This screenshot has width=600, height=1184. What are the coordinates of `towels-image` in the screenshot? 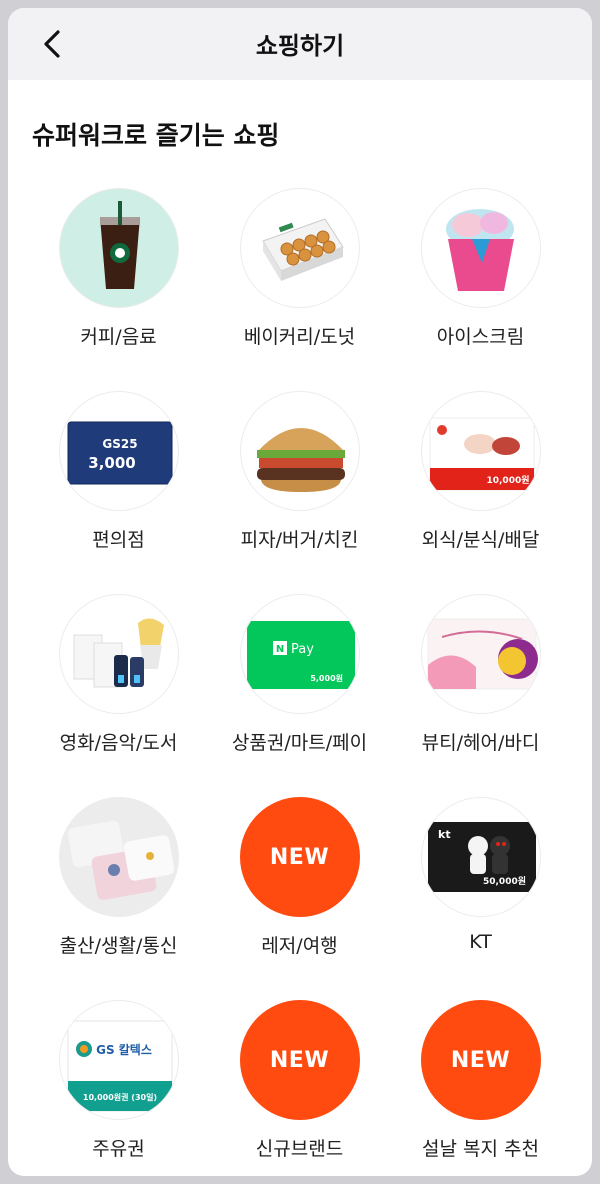 It's located at (118, 857).